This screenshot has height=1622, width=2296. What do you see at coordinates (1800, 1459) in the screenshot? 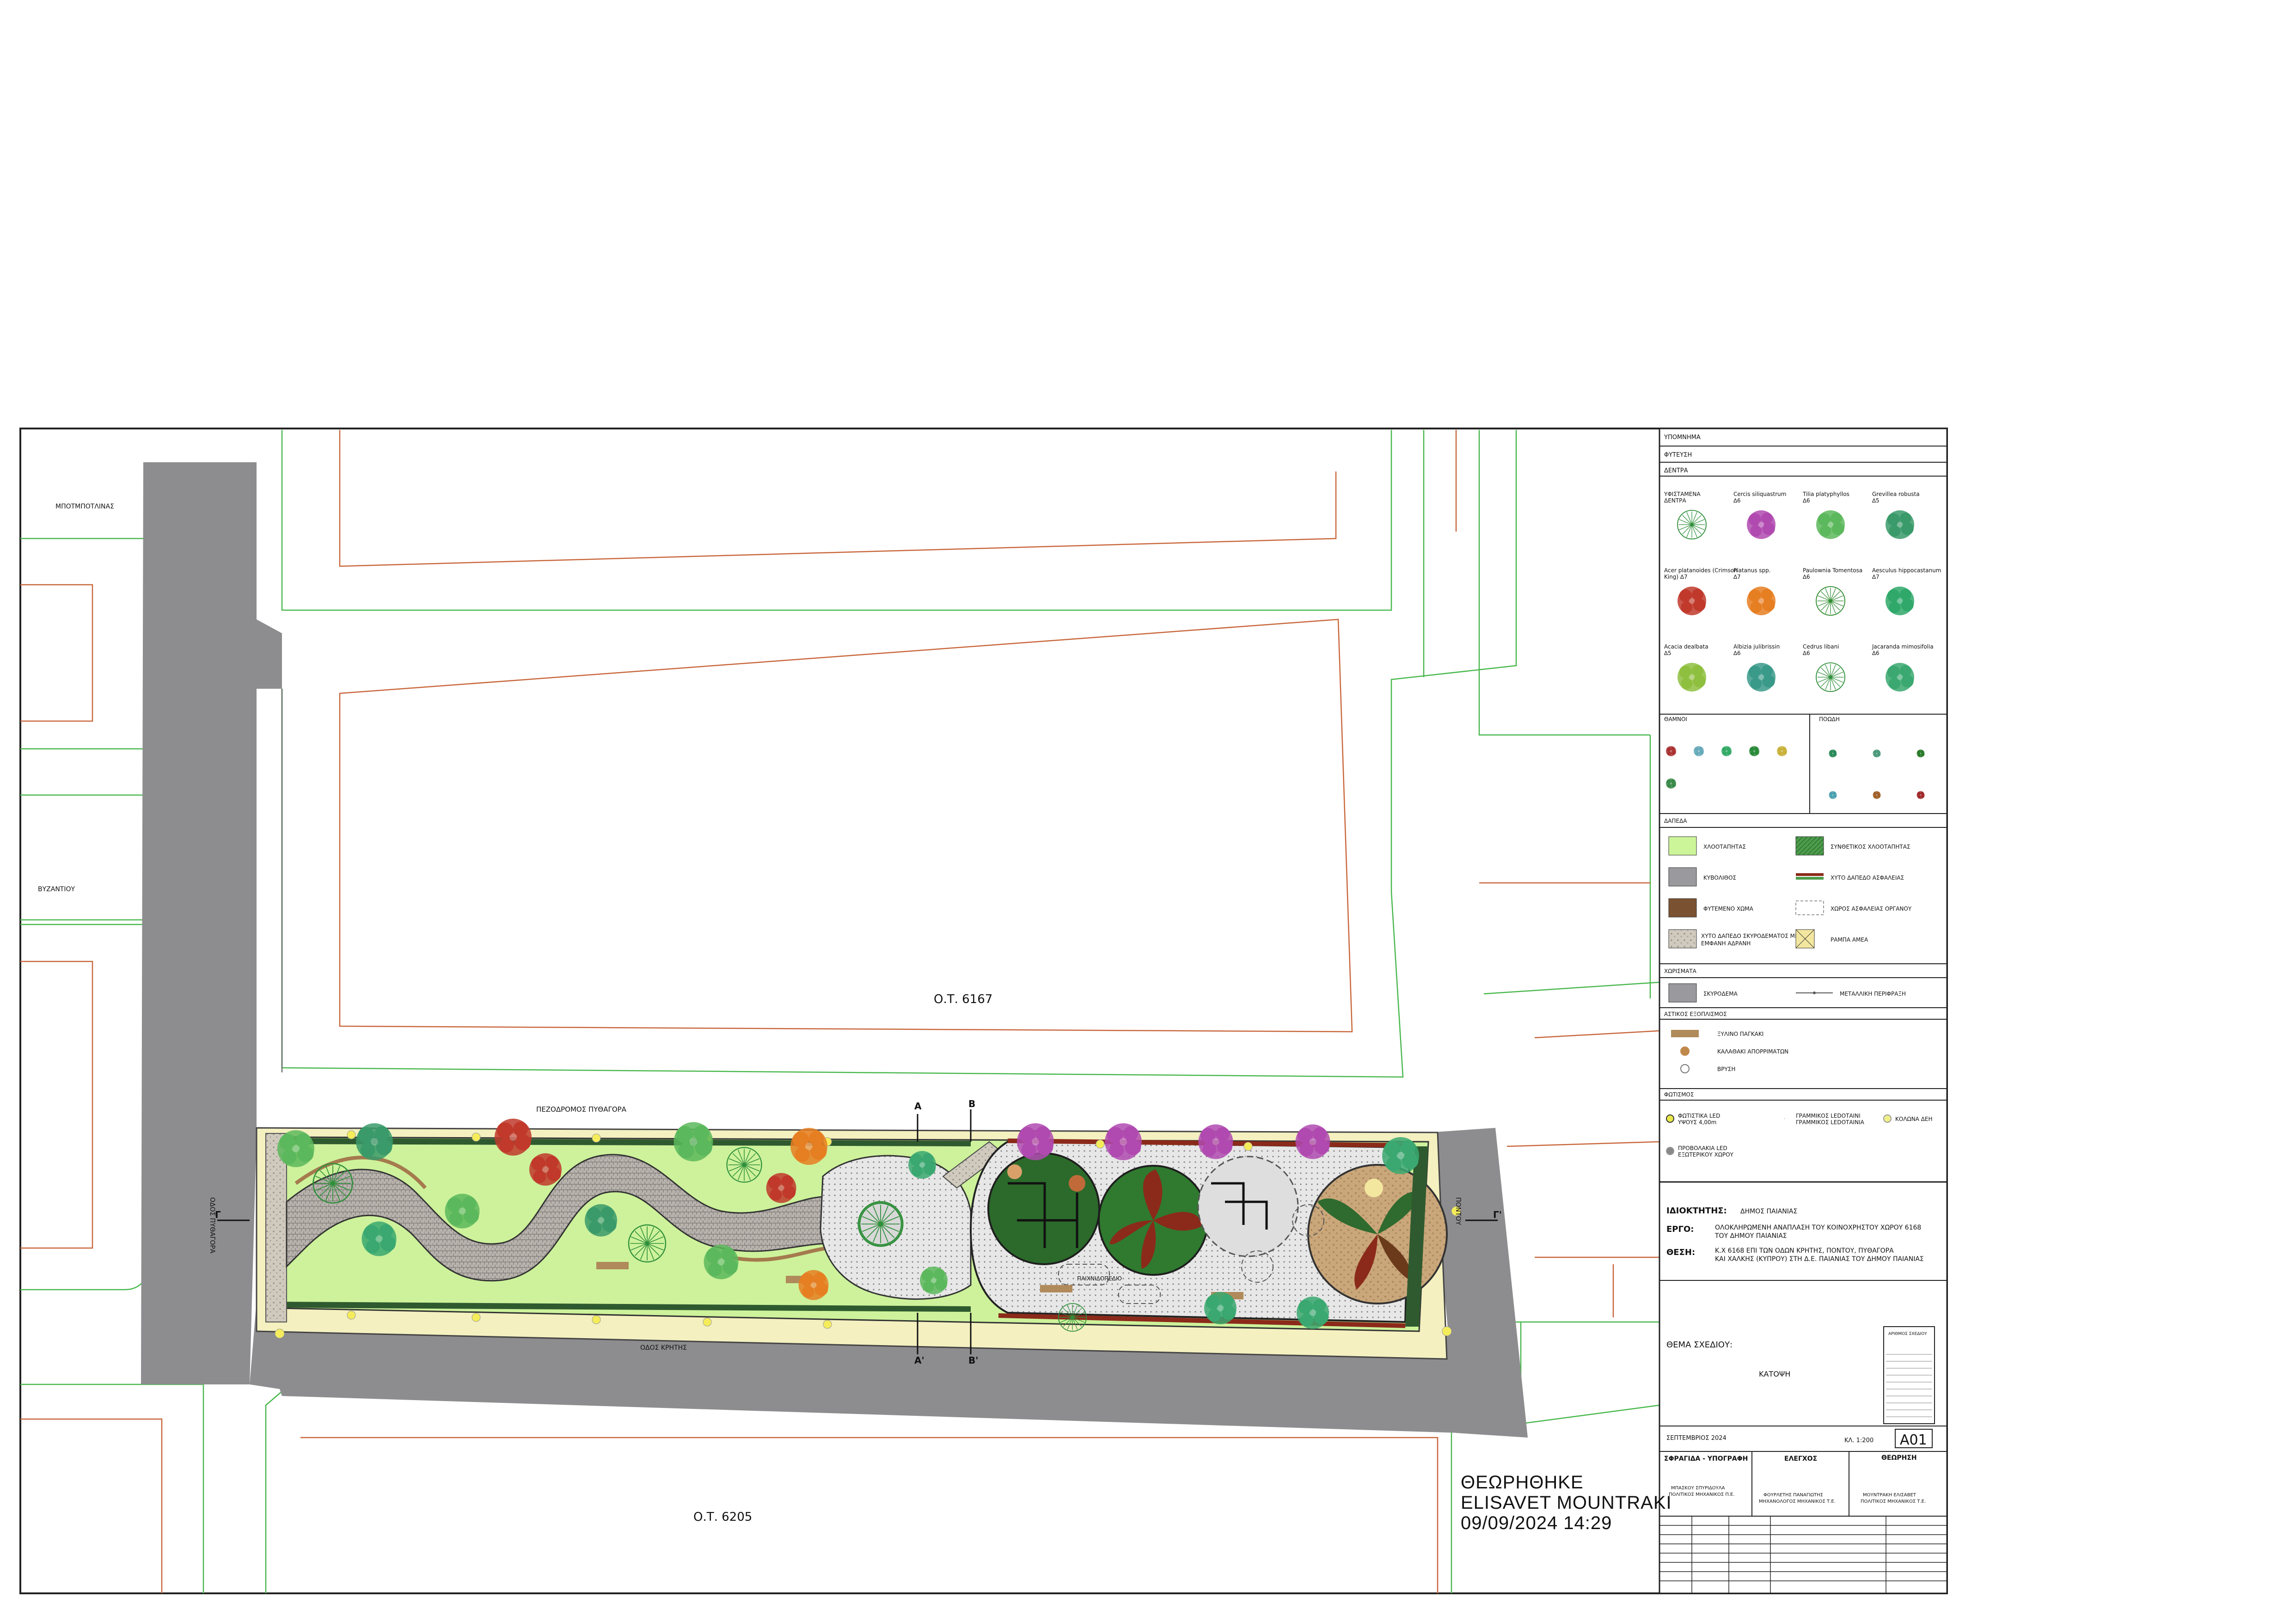
I see `check-label: ΕΛΕΓΧΟΣ` at bounding box center [1800, 1459].